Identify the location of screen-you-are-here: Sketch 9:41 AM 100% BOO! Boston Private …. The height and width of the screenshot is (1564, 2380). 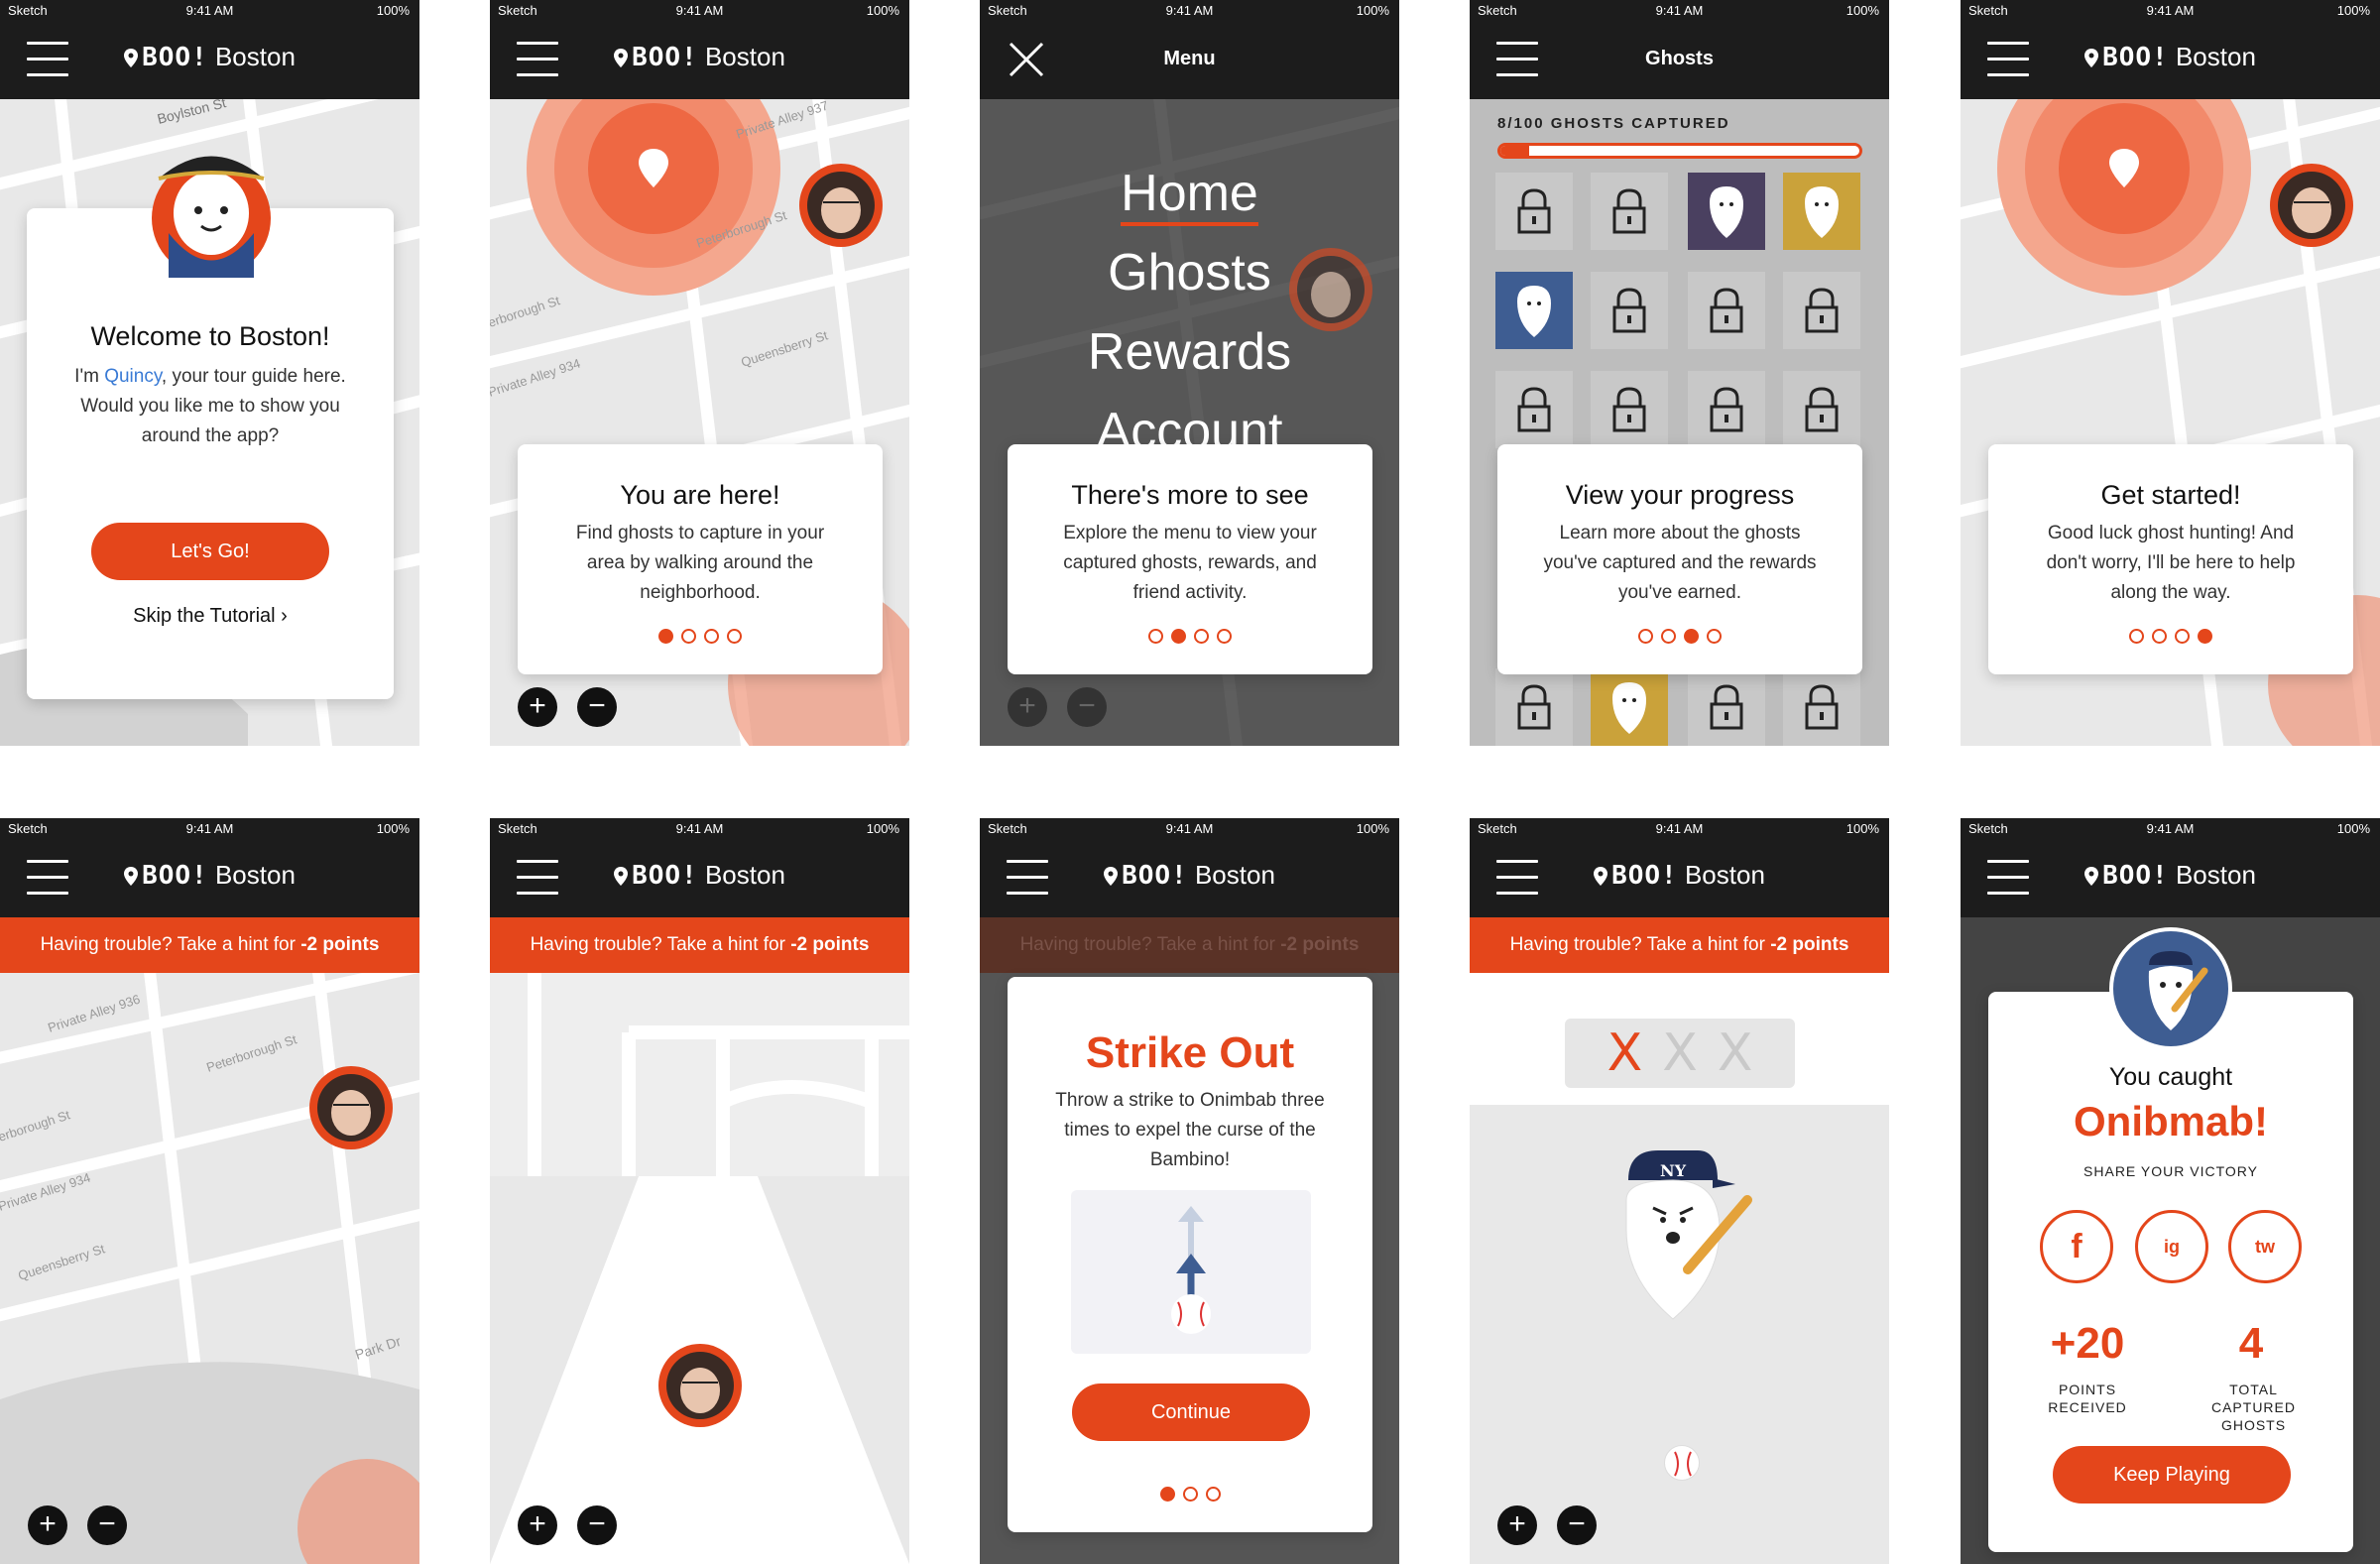
(699, 373).